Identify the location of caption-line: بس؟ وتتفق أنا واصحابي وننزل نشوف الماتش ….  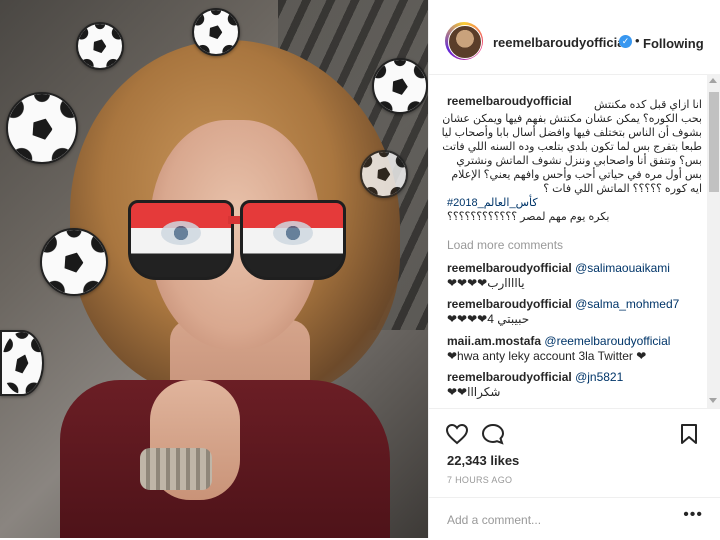
(579, 161).